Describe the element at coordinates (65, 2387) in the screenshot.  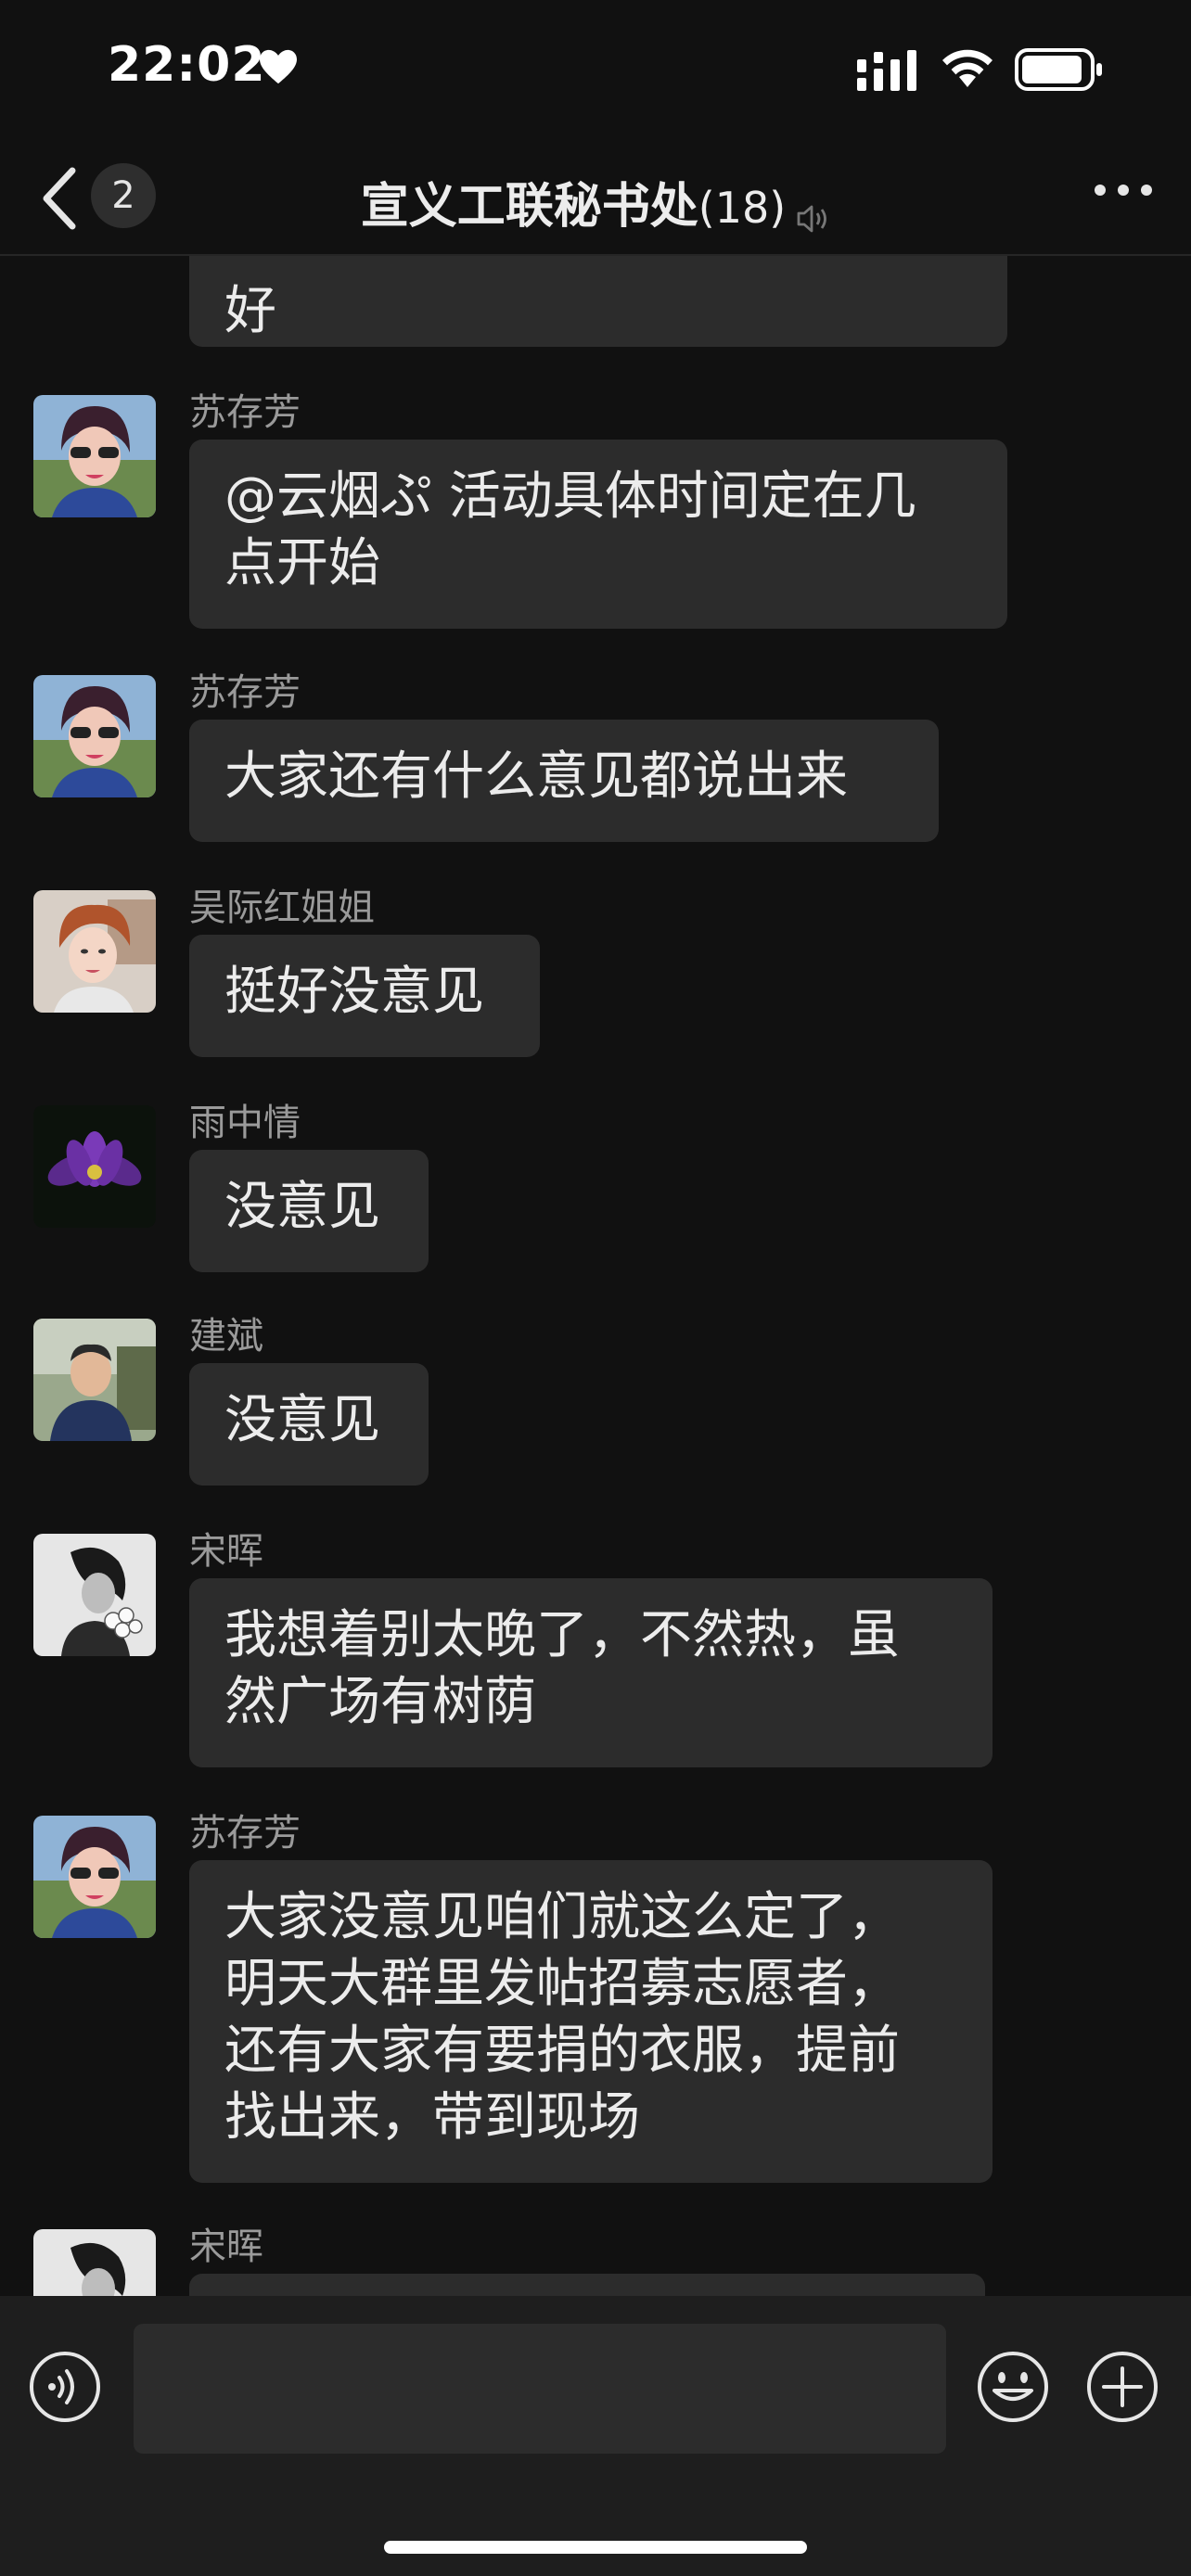
I see `voice-input-icon` at that location.